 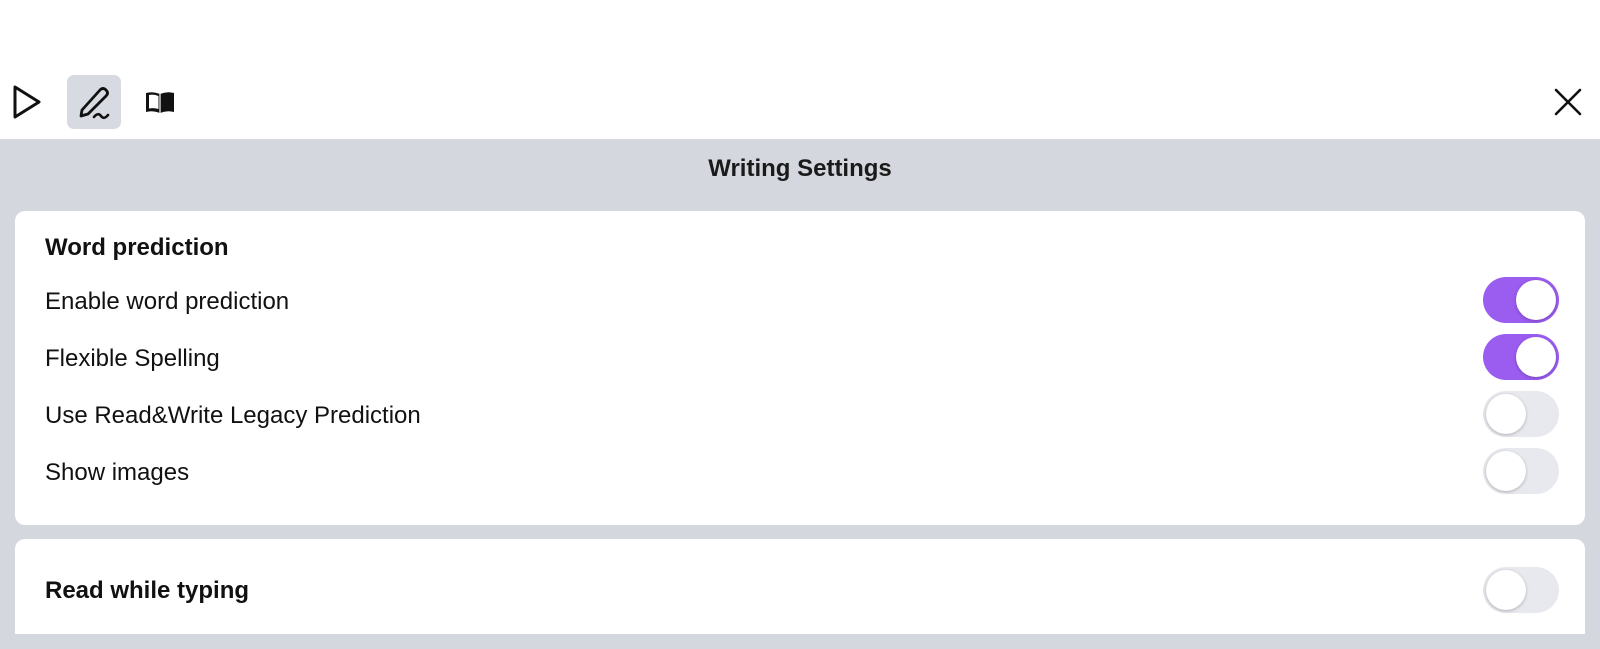 I want to click on play-button, so click(x=27, y=102).